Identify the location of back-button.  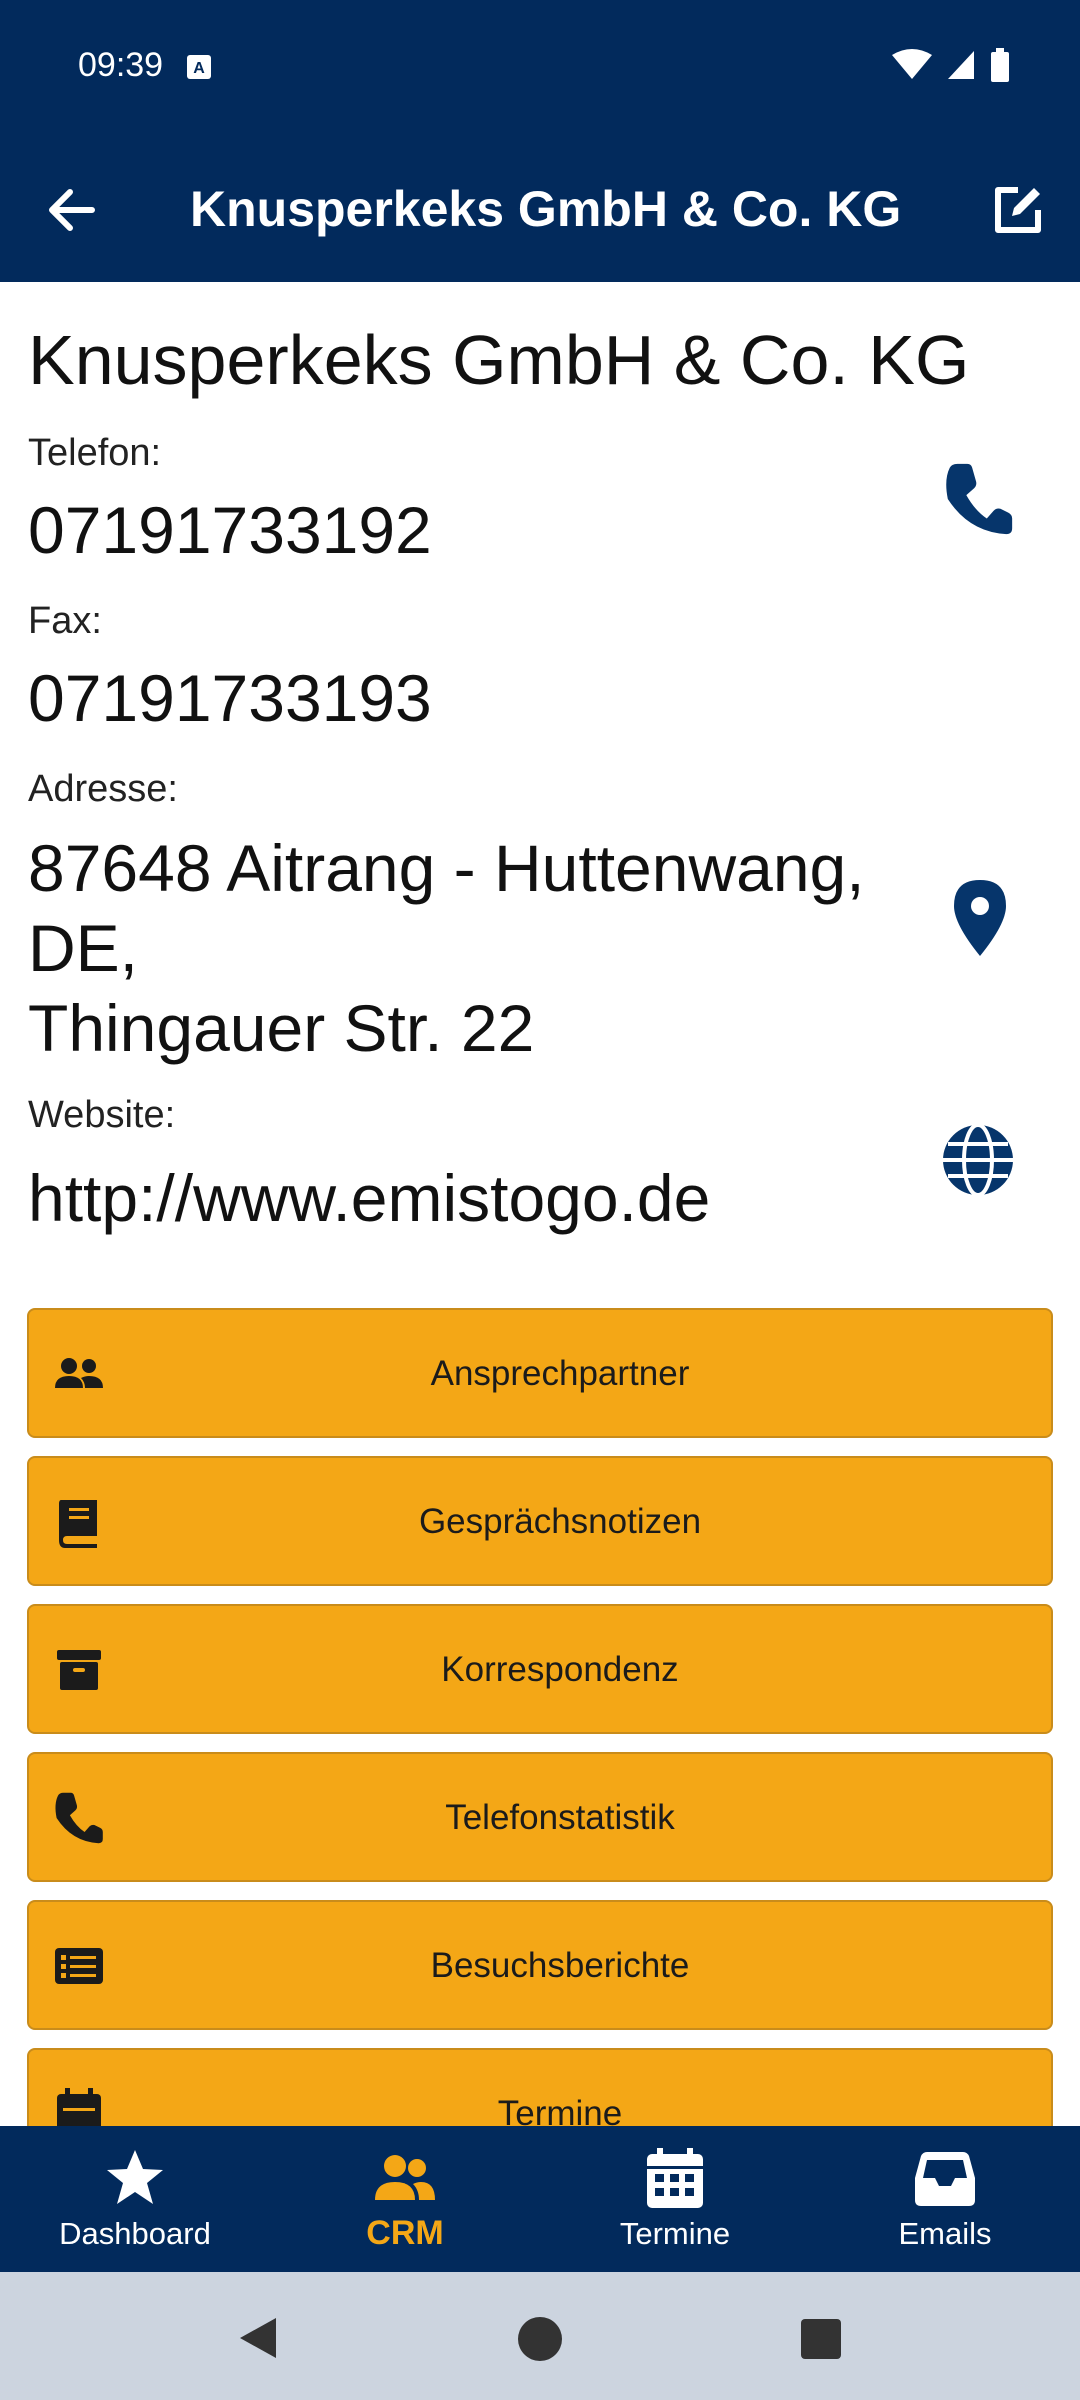
(72, 210).